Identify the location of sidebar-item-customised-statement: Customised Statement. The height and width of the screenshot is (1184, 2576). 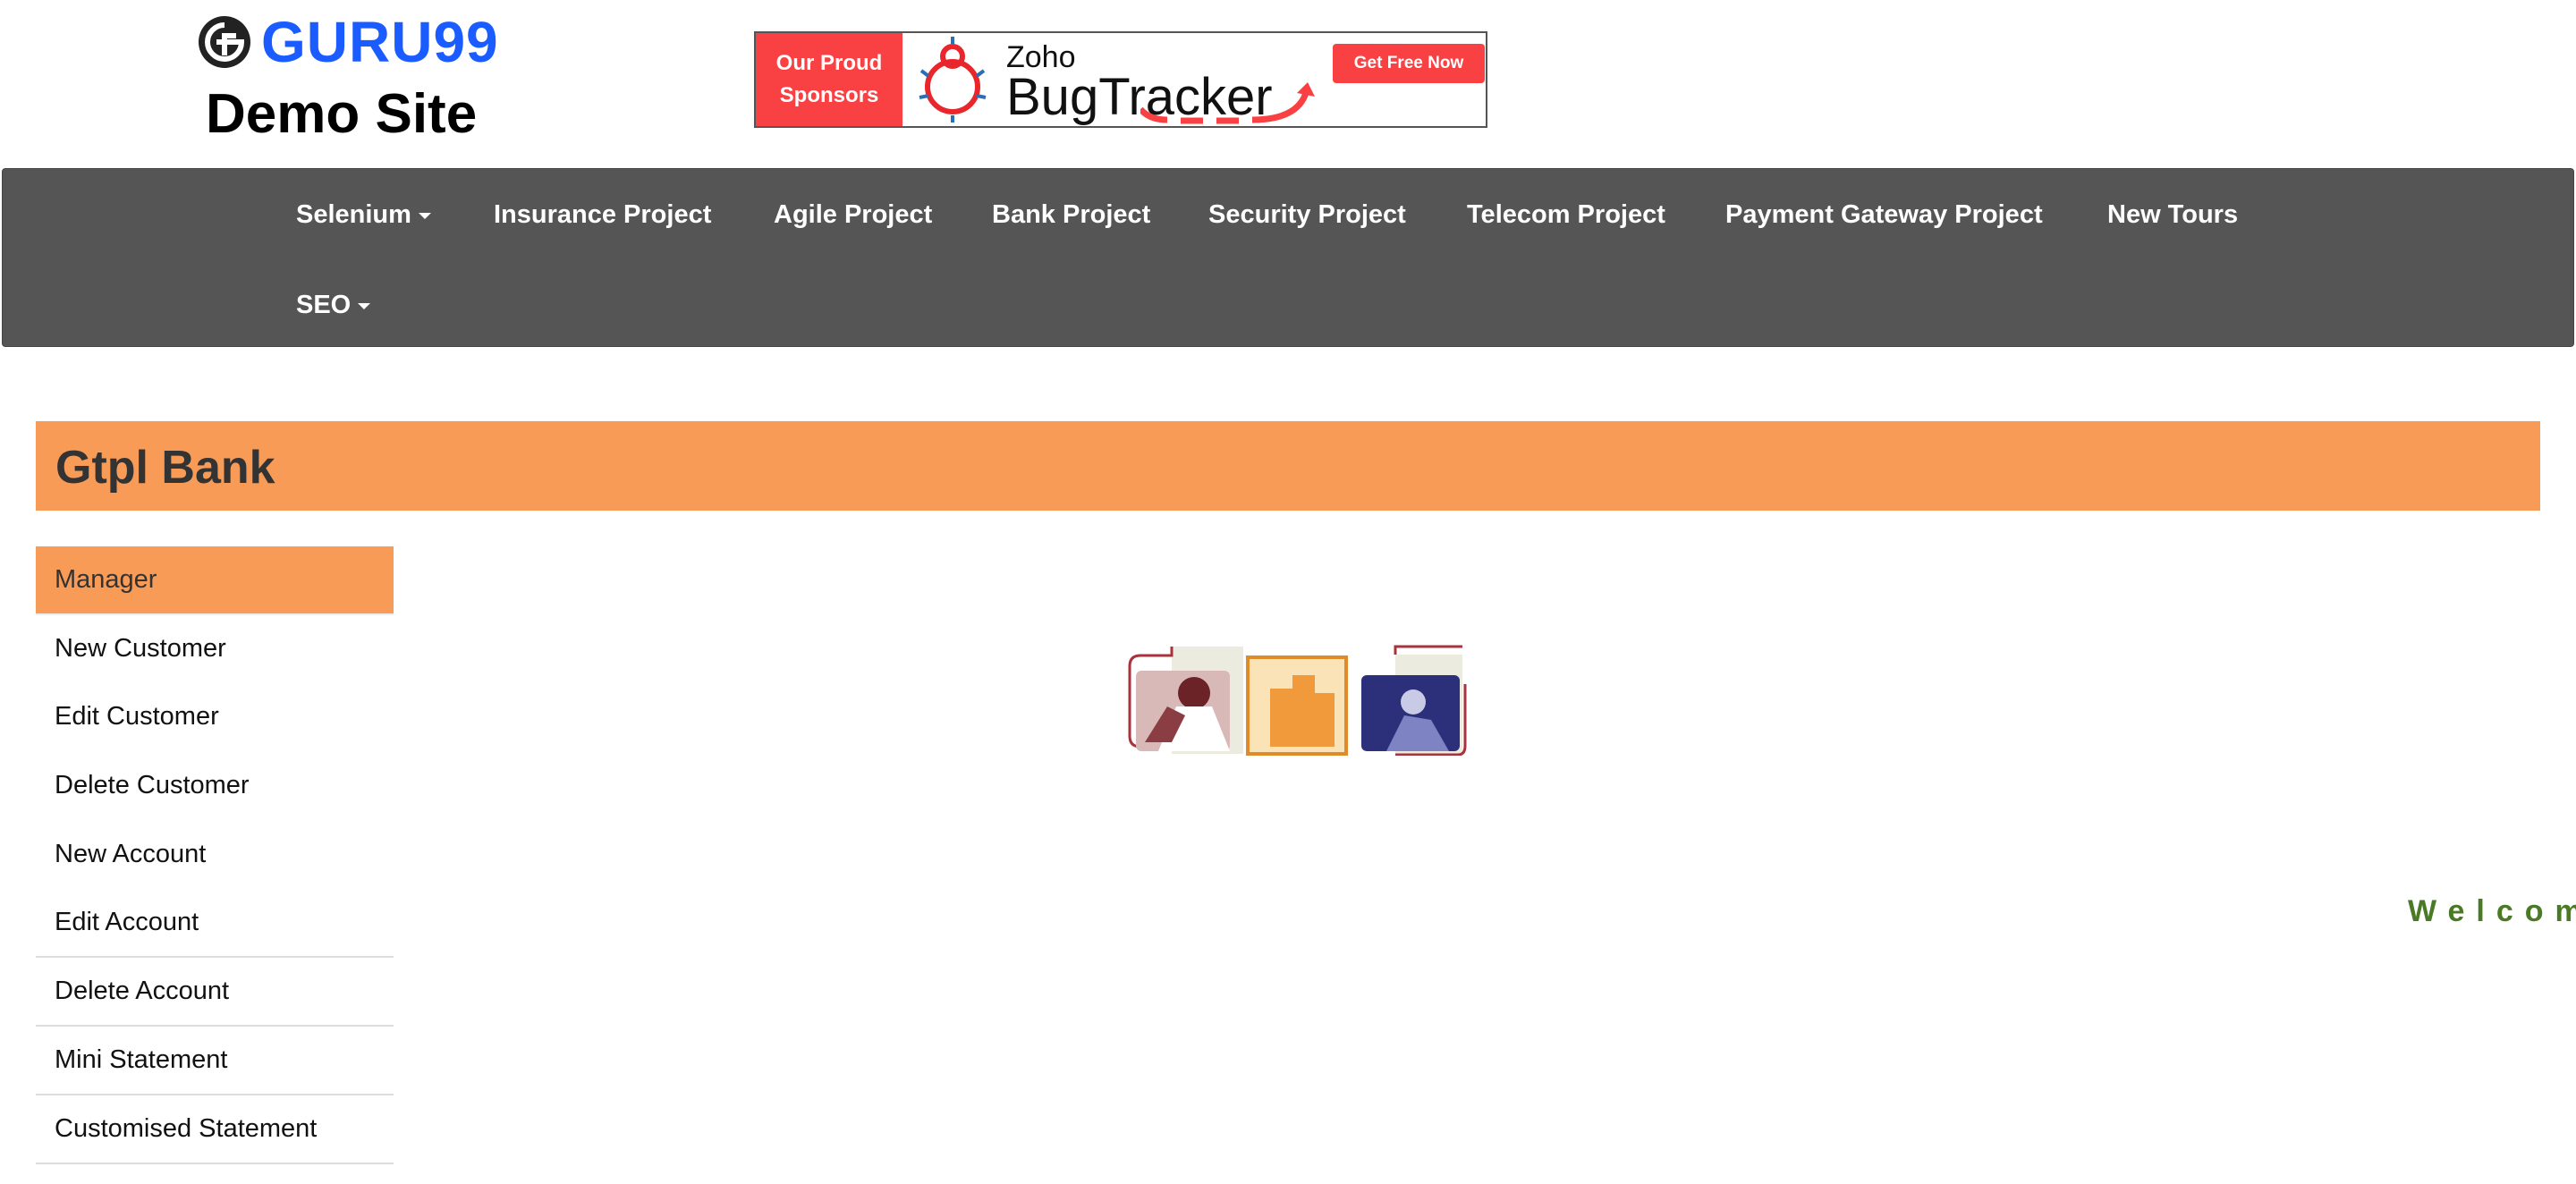
(215, 1129).